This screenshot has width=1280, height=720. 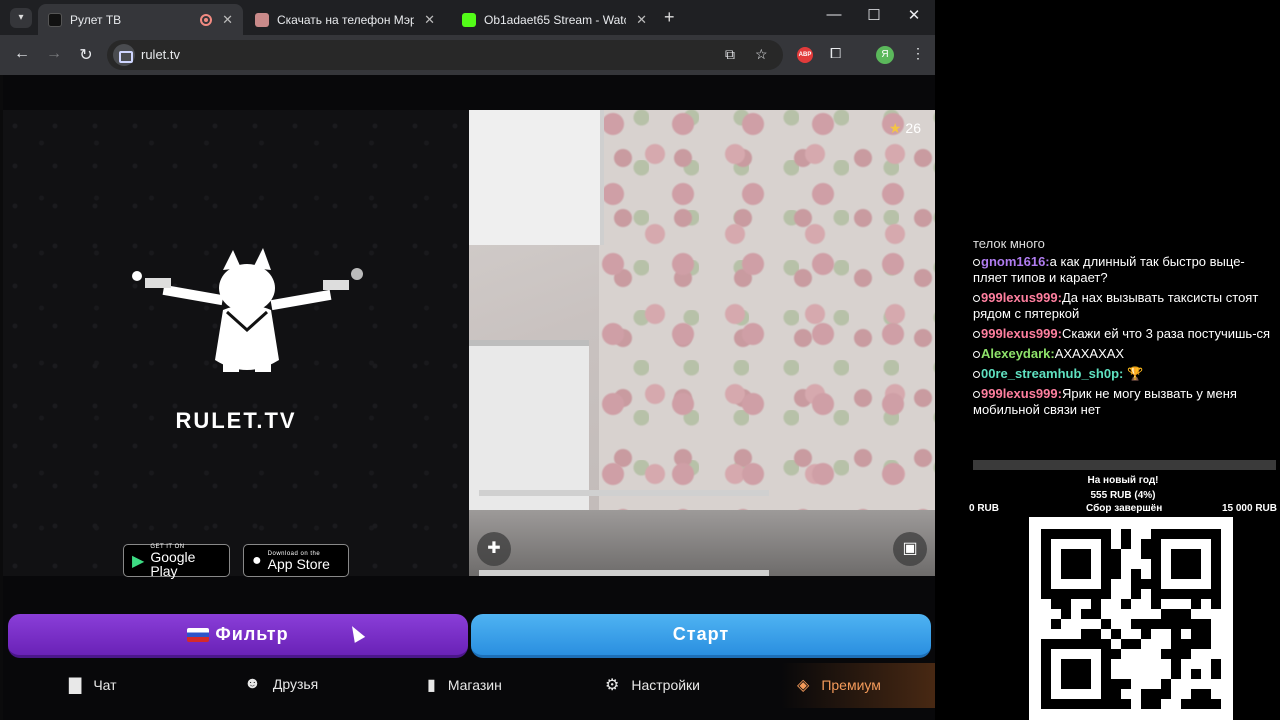 I want to click on chat-divider, so click(x=1124, y=465).